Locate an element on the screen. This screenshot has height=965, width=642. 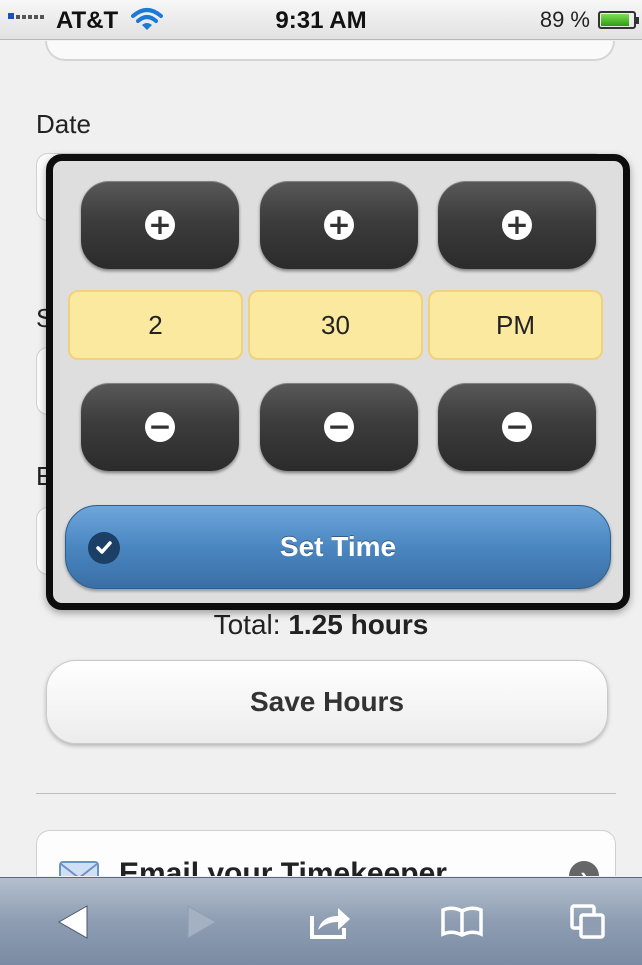
previous-field-edge is located at coordinates (330, 51).